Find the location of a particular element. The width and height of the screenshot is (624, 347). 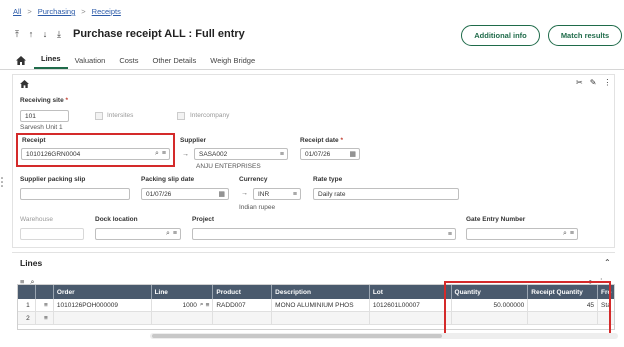

supplier-slip-label: Supplier packing slip is located at coordinates (53, 179).